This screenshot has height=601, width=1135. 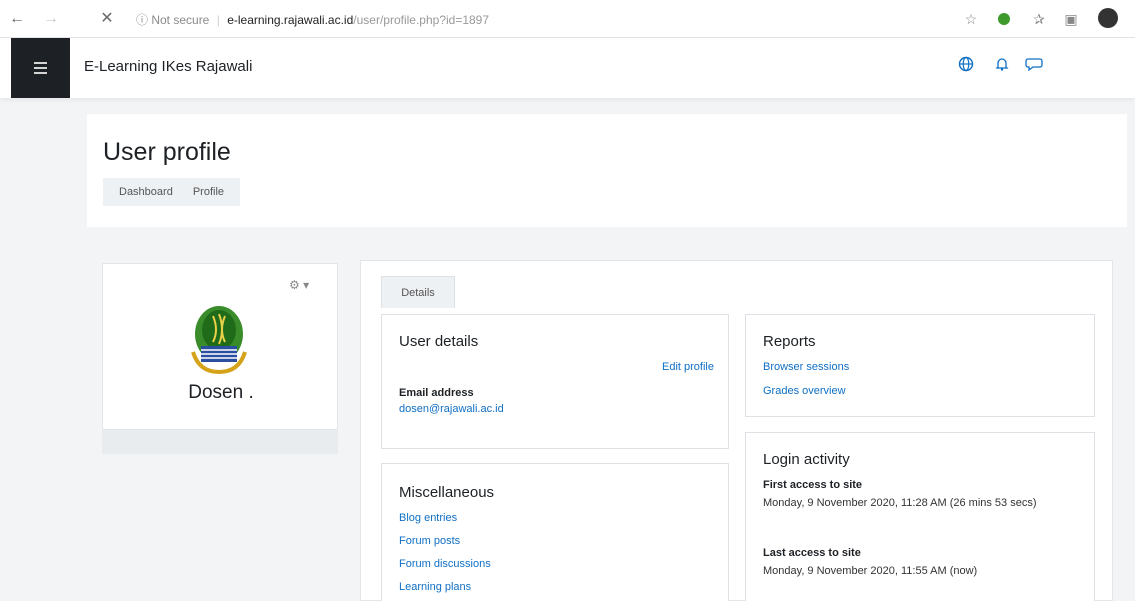 What do you see at coordinates (966, 66) in the screenshot?
I see `language-globe-icon` at bounding box center [966, 66].